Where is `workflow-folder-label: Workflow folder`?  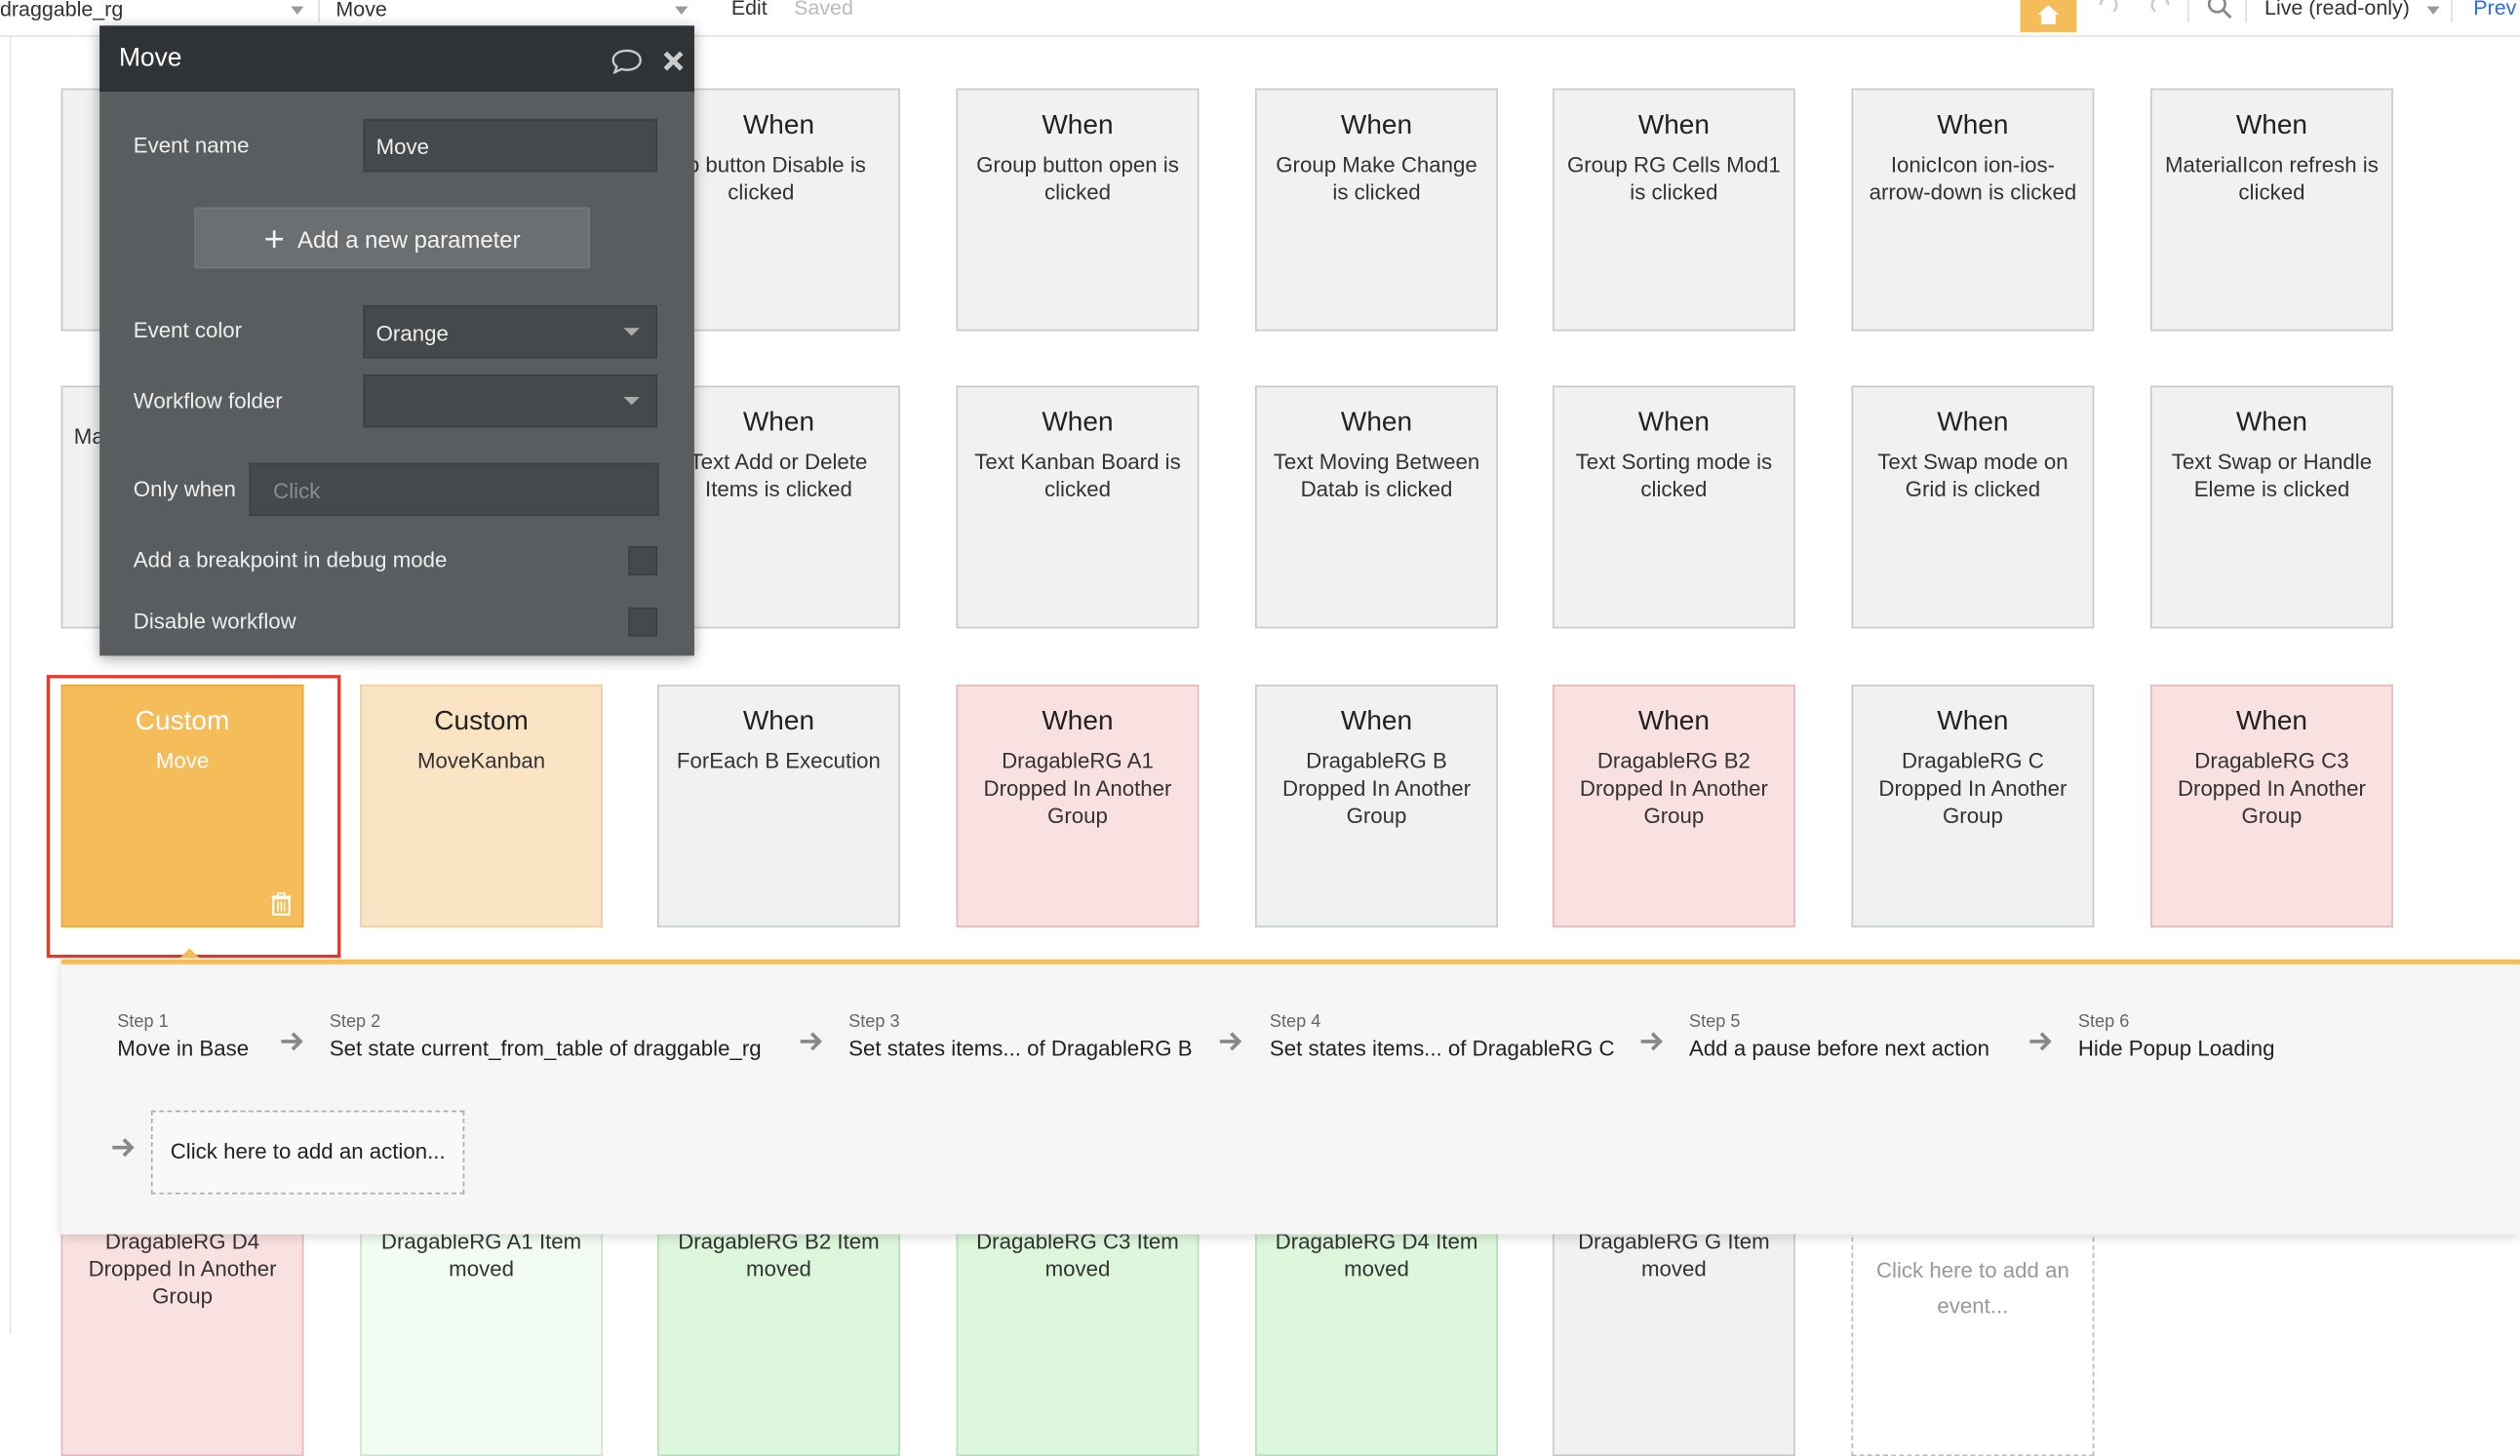 workflow-folder-label: Workflow folder is located at coordinates (208, 400).